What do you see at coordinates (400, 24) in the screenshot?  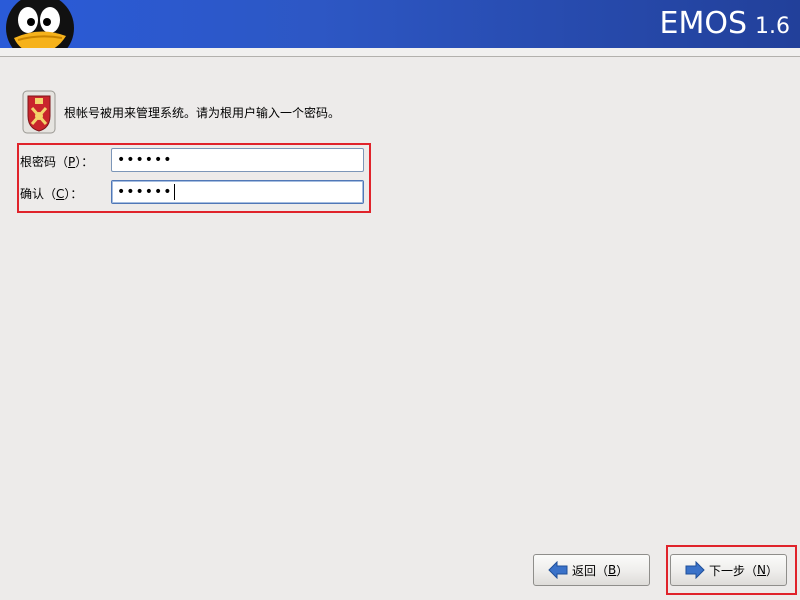 I see `header-banner: EMOS 1.6` at bounding box center [400, 24].